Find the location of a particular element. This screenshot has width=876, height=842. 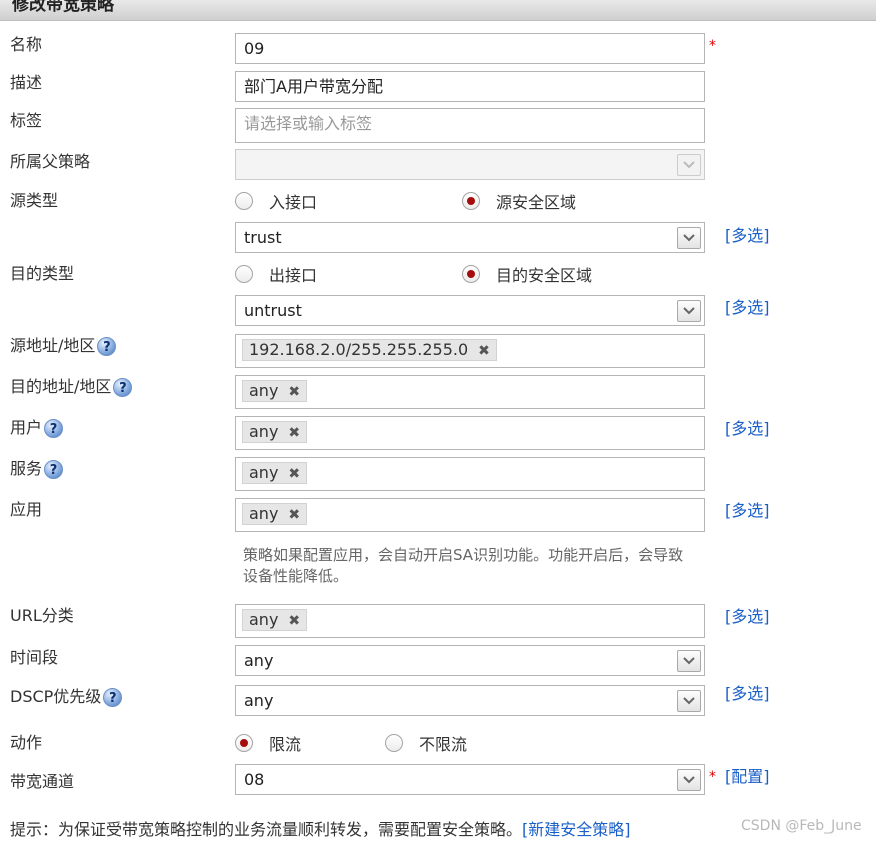

dest-address-input: any ✖ is located at coordinates (470, 392).